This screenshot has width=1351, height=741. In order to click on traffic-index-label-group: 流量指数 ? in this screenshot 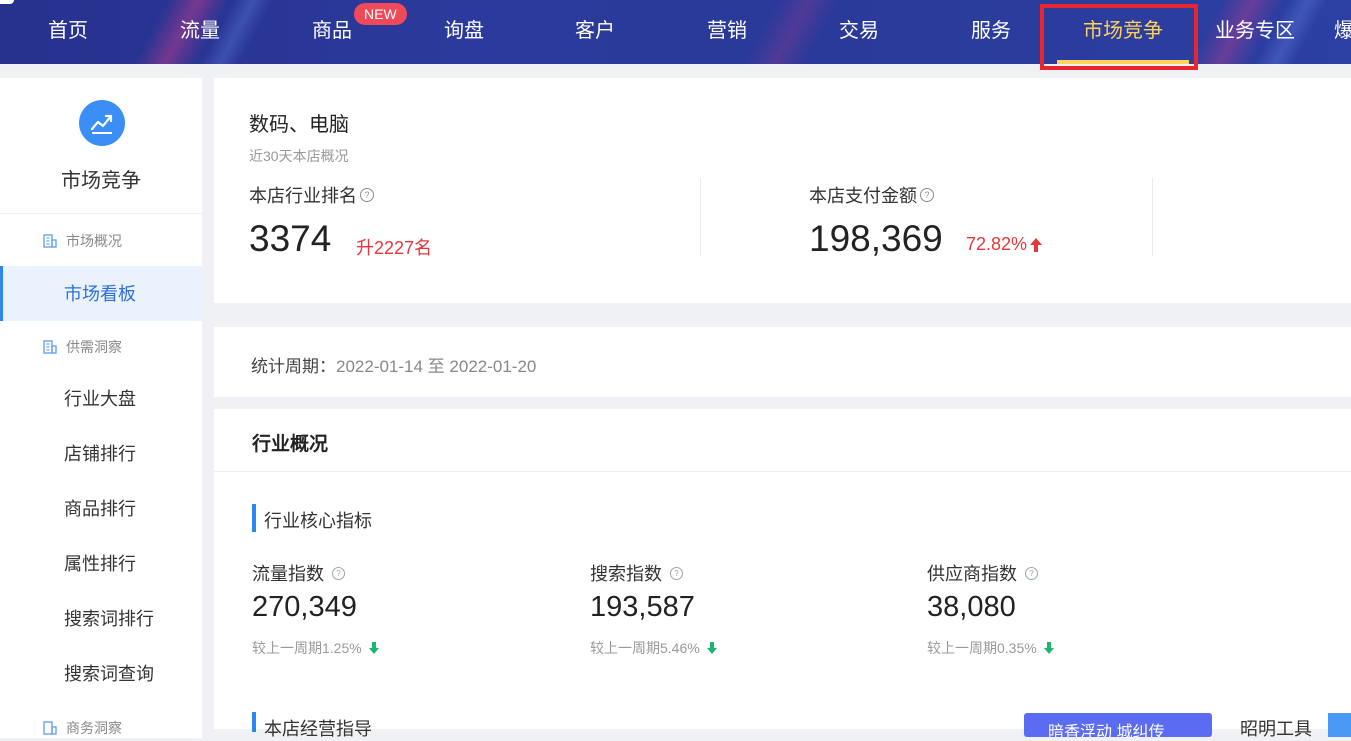, I will do `click(299, 573)`.